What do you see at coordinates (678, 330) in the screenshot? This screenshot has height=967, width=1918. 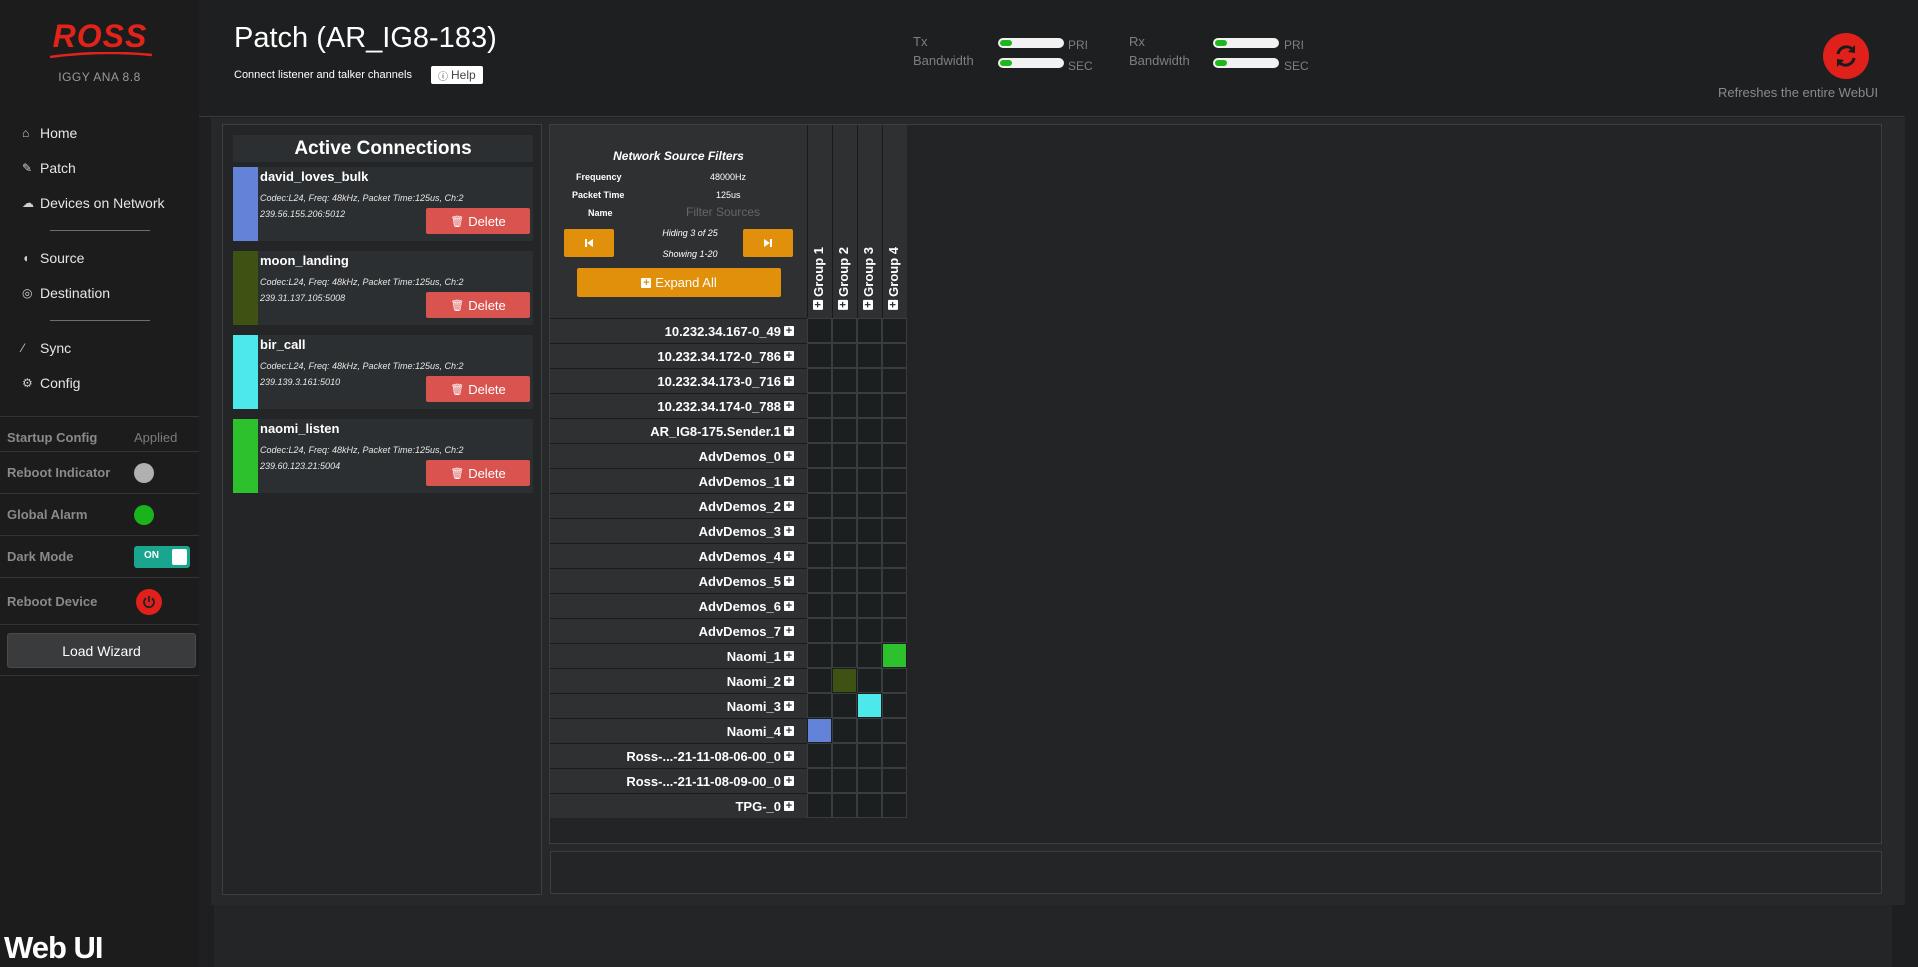 I see `source-name: 10.232.34.167-0_49 +` at bounding box center [678, 330].